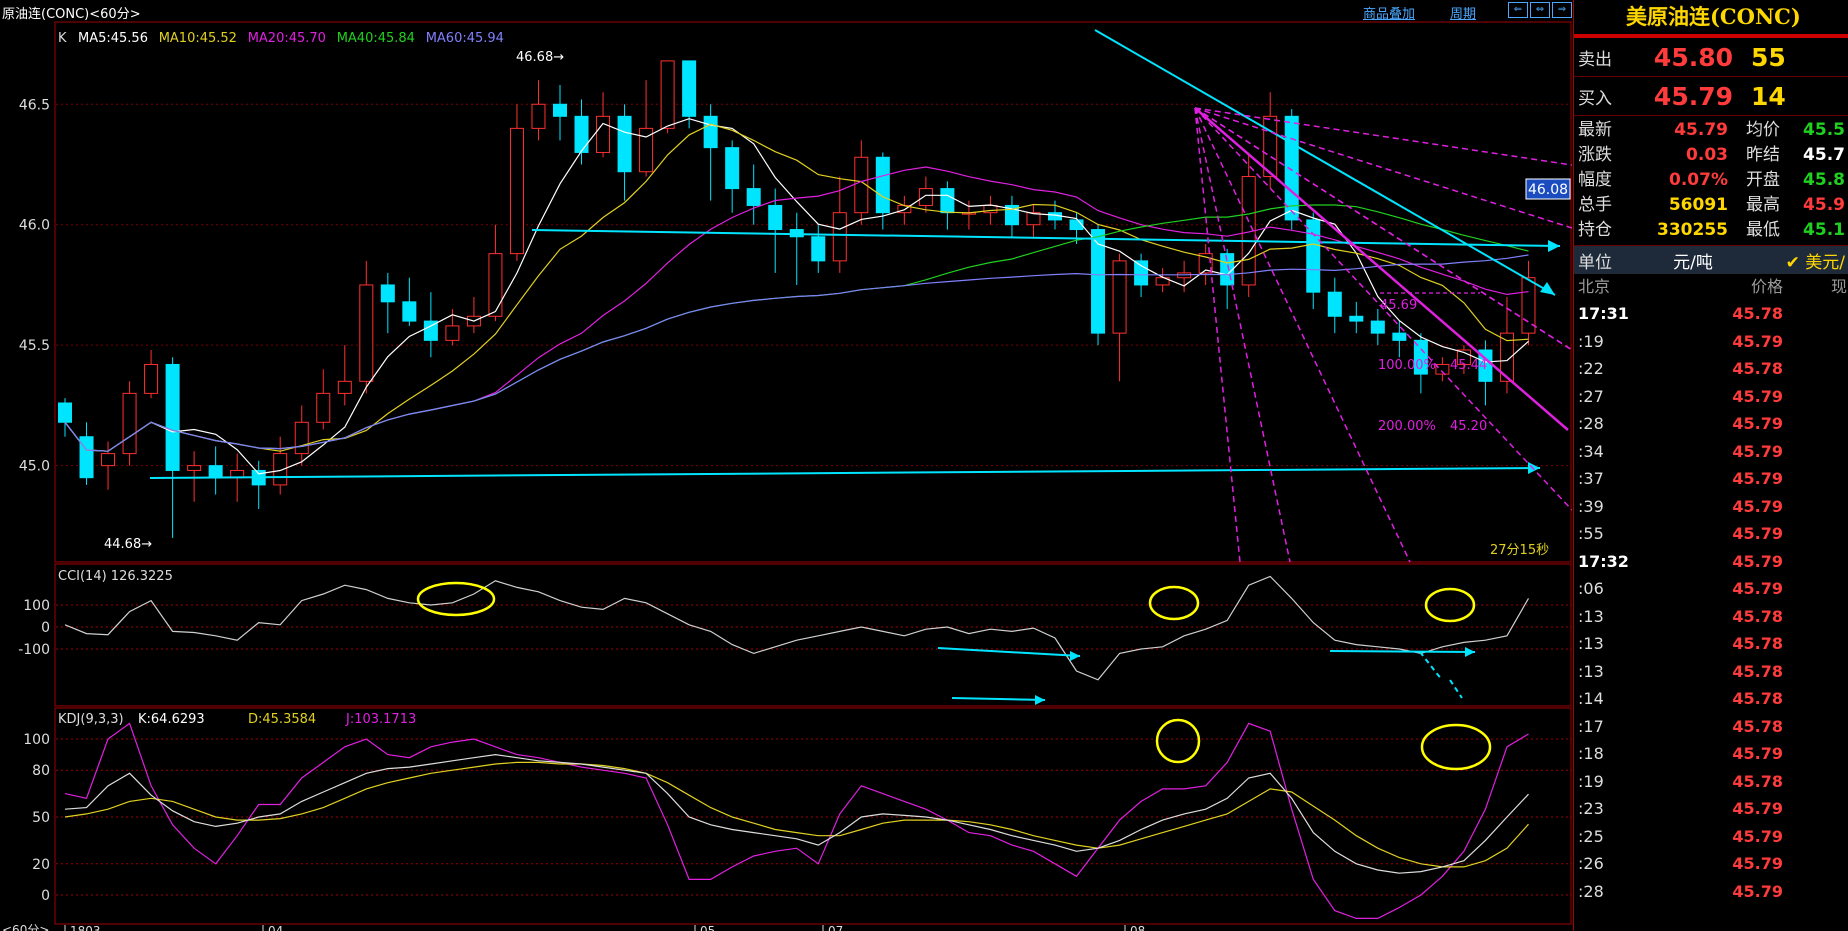 The width and height of the screenshot is (1848, 931). Describe the element at coordinates (1562, 10) in the screenshot. I see `forward-icon: ⇒` at that location.